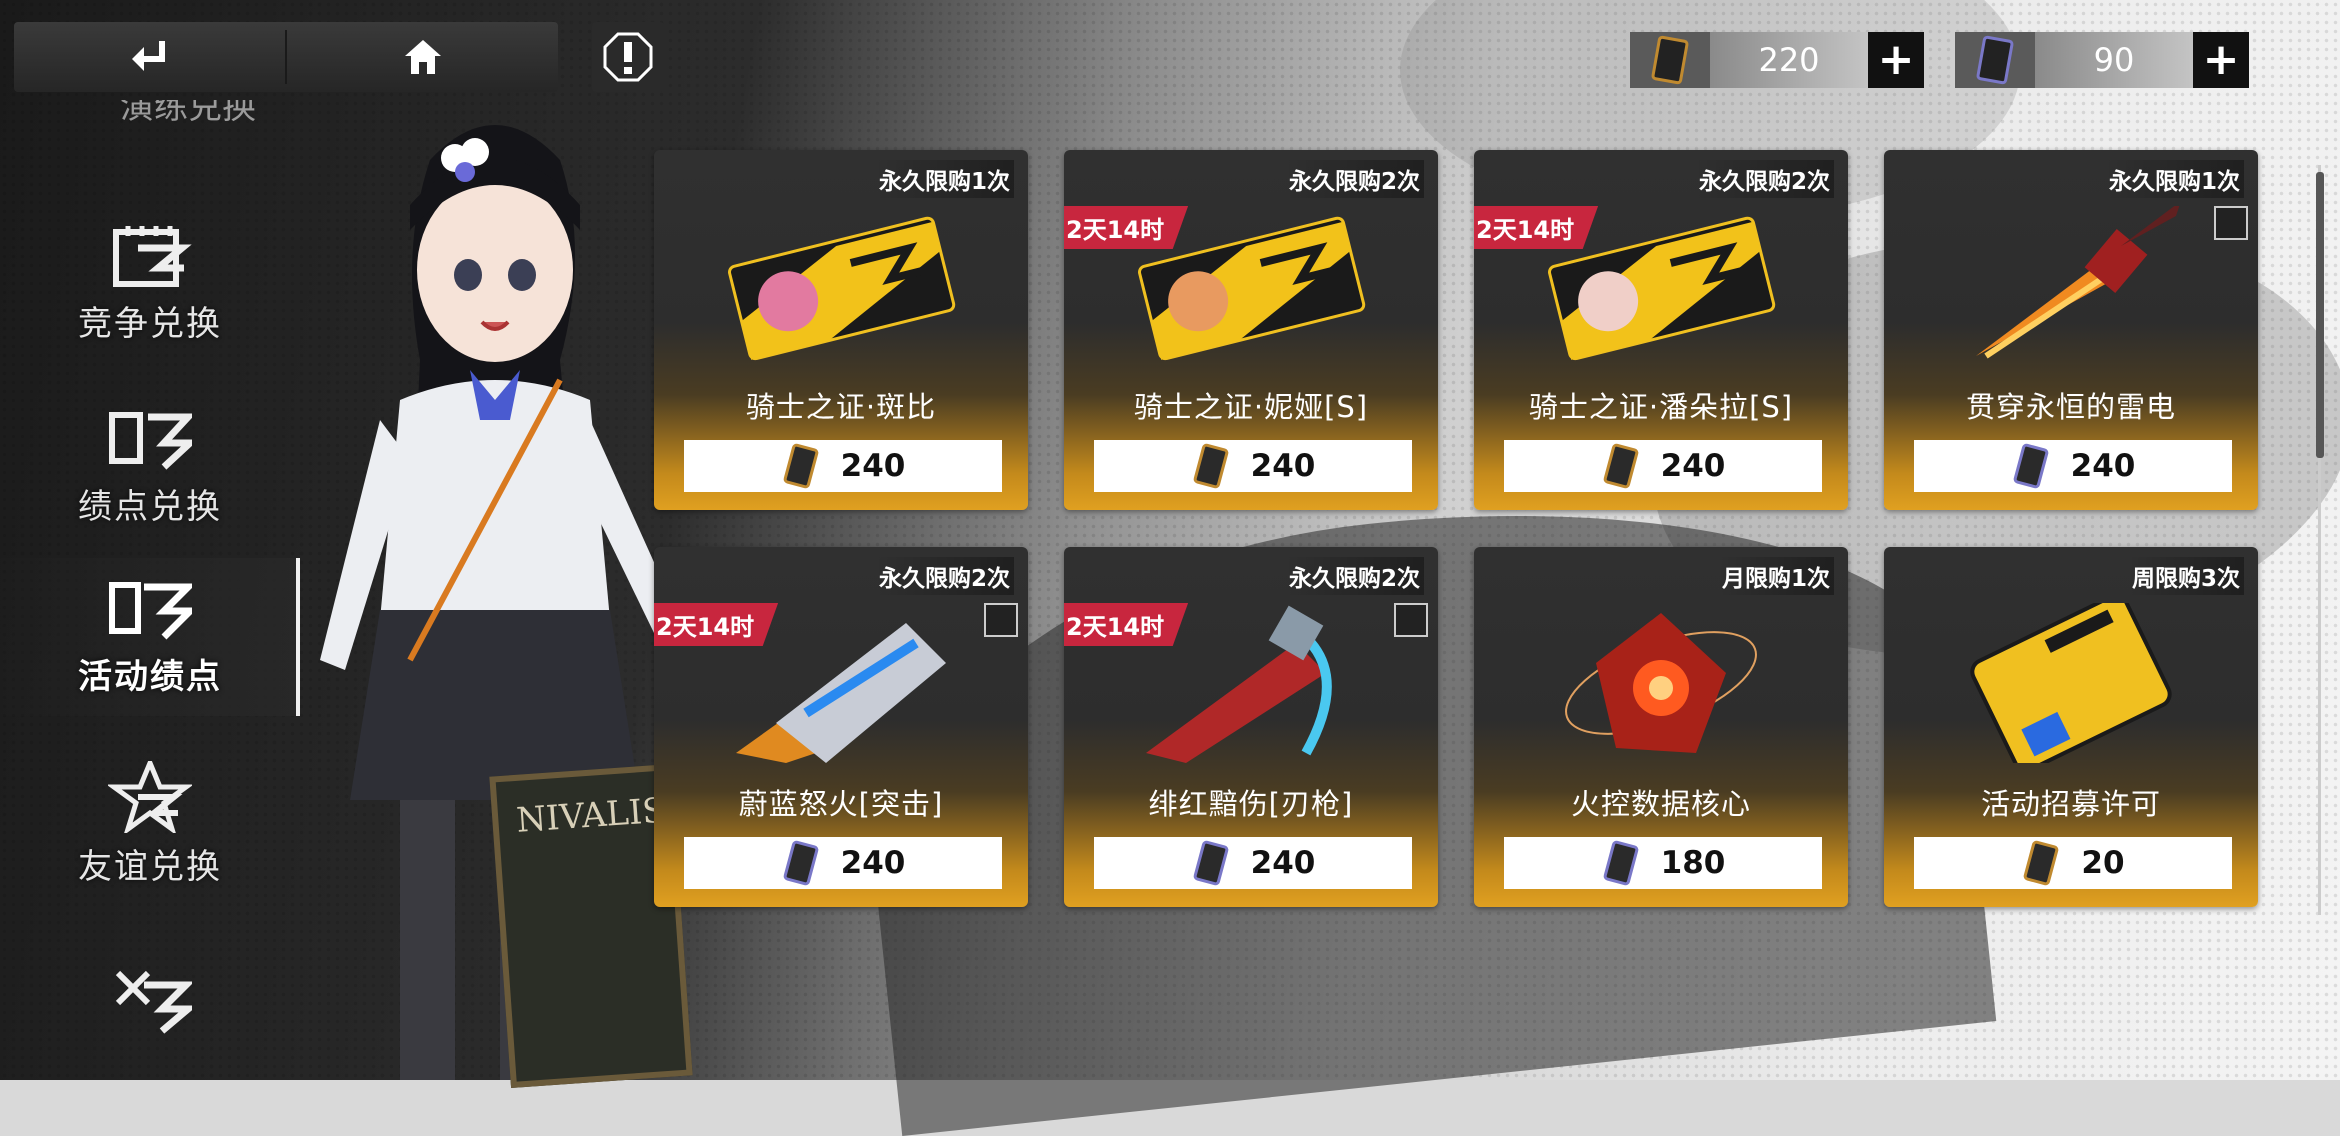  I want to click on home-button, so click(422, 57).